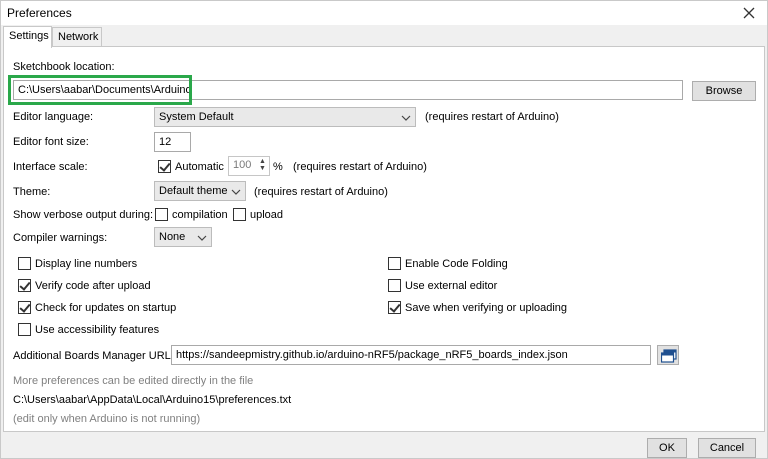  I want to click on edit-note: (edit only when Arduino is not running), so click(107, 419).